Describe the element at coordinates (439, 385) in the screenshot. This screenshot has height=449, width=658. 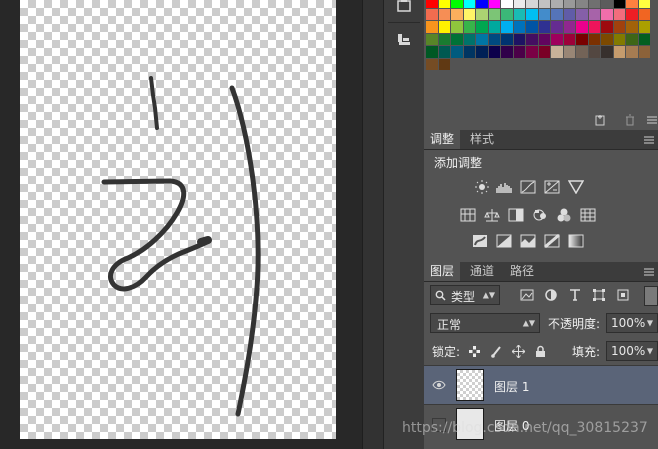
I see `visibility-eye-icon` at that location.